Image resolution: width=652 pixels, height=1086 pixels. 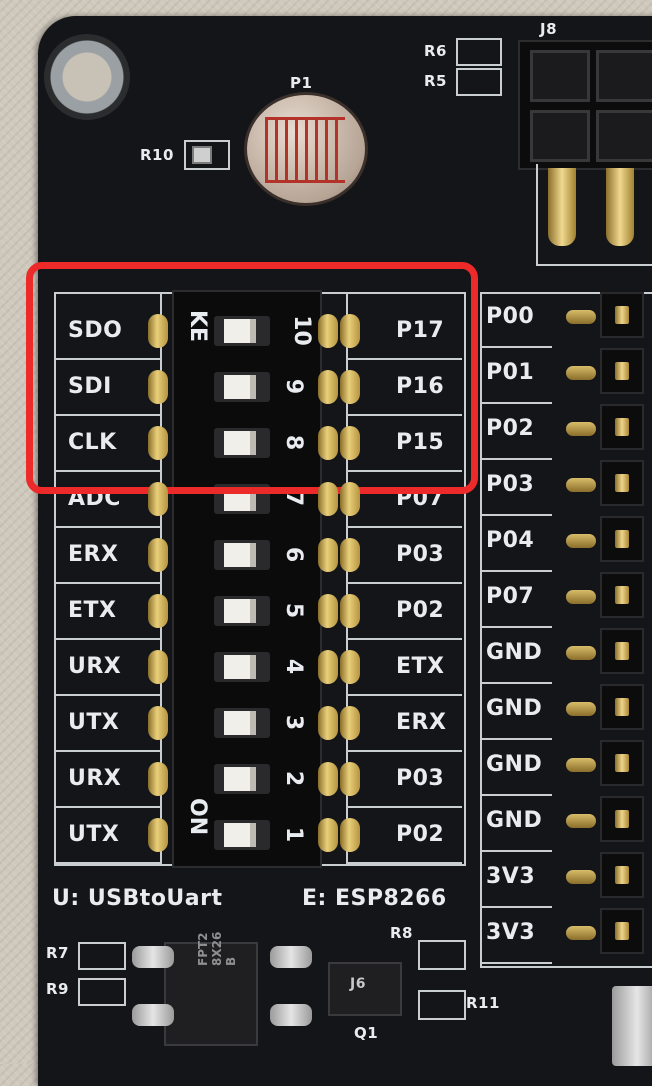 What do you see at coordinates (366, 1033) in the screenshot?
I see `designator-q1: Q1` at bounding box center [366, 1033].